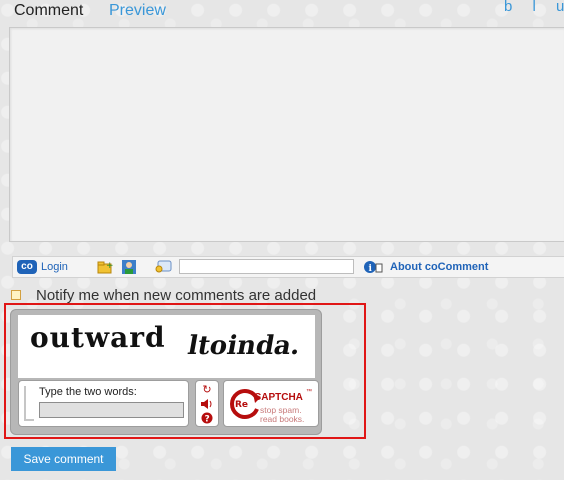 The image size is (564, 480). What do you see at coordinates (439, 267) in the screenshot?
I see `about-cocomment-link: About coComment` at bounding box center [439, 267].